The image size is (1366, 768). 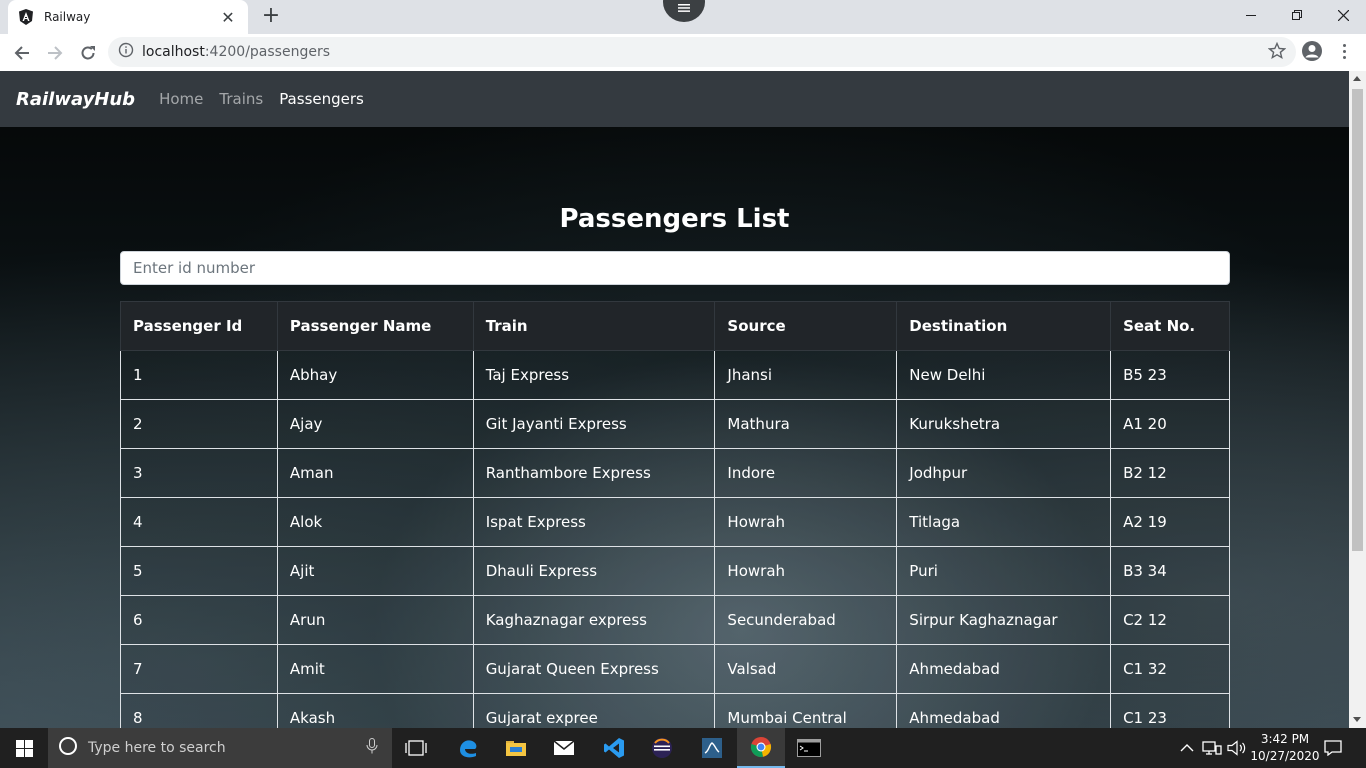 I want to click on file-explorer-icon, so click(x=516, y=748).